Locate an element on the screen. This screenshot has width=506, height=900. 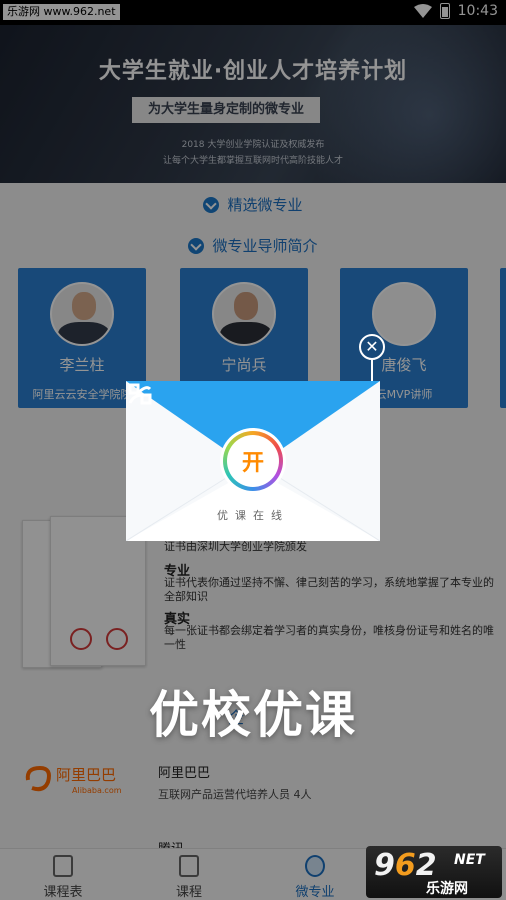
dialog-tagline: 优课在线 is located at coordinates (253, 515).